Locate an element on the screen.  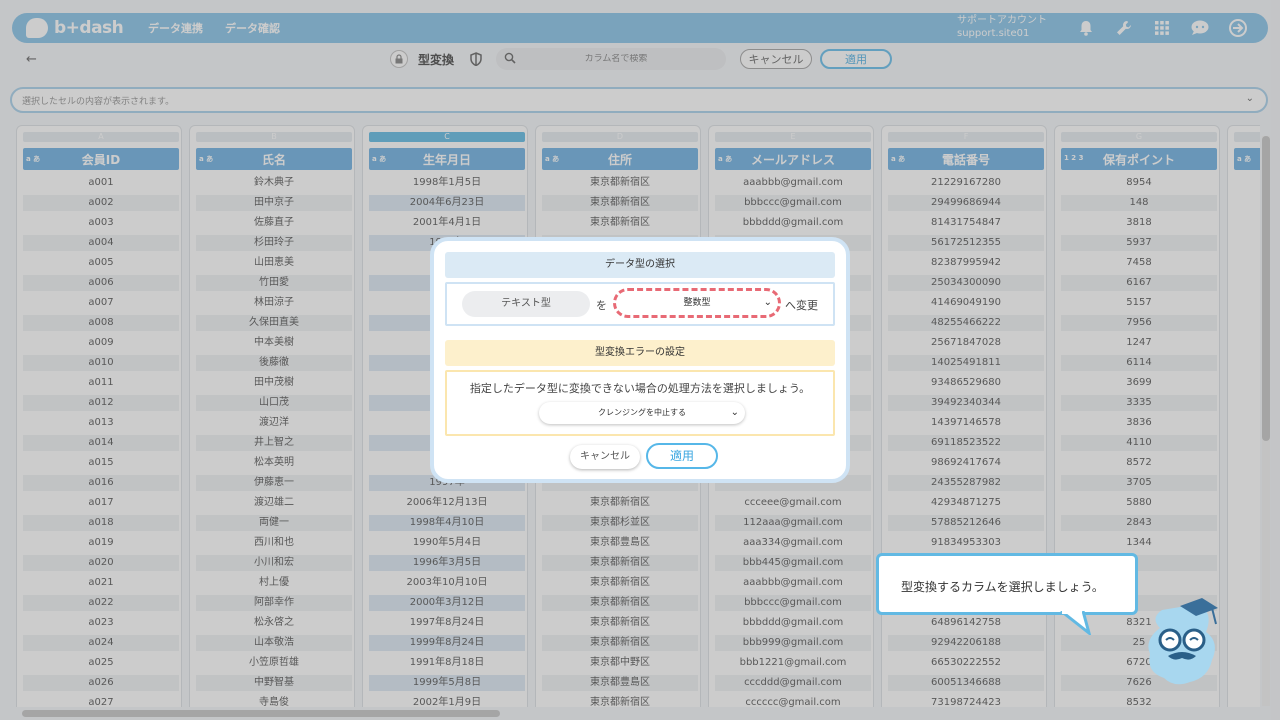
data-type-section-title: データ型の選択 is located at coordinates (640, 265).